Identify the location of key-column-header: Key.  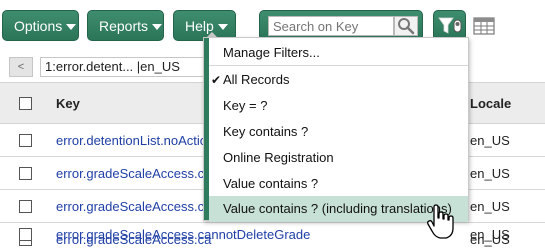
(68, 103).